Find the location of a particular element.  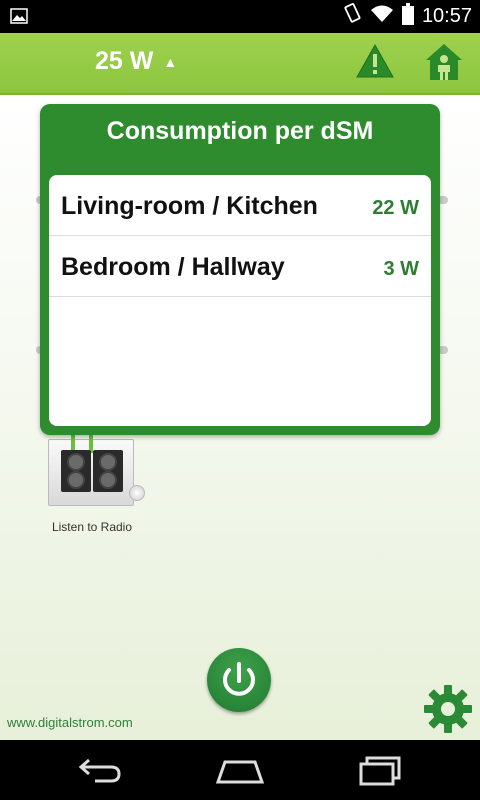

home-person-icon is located at coordinates (444, 62).